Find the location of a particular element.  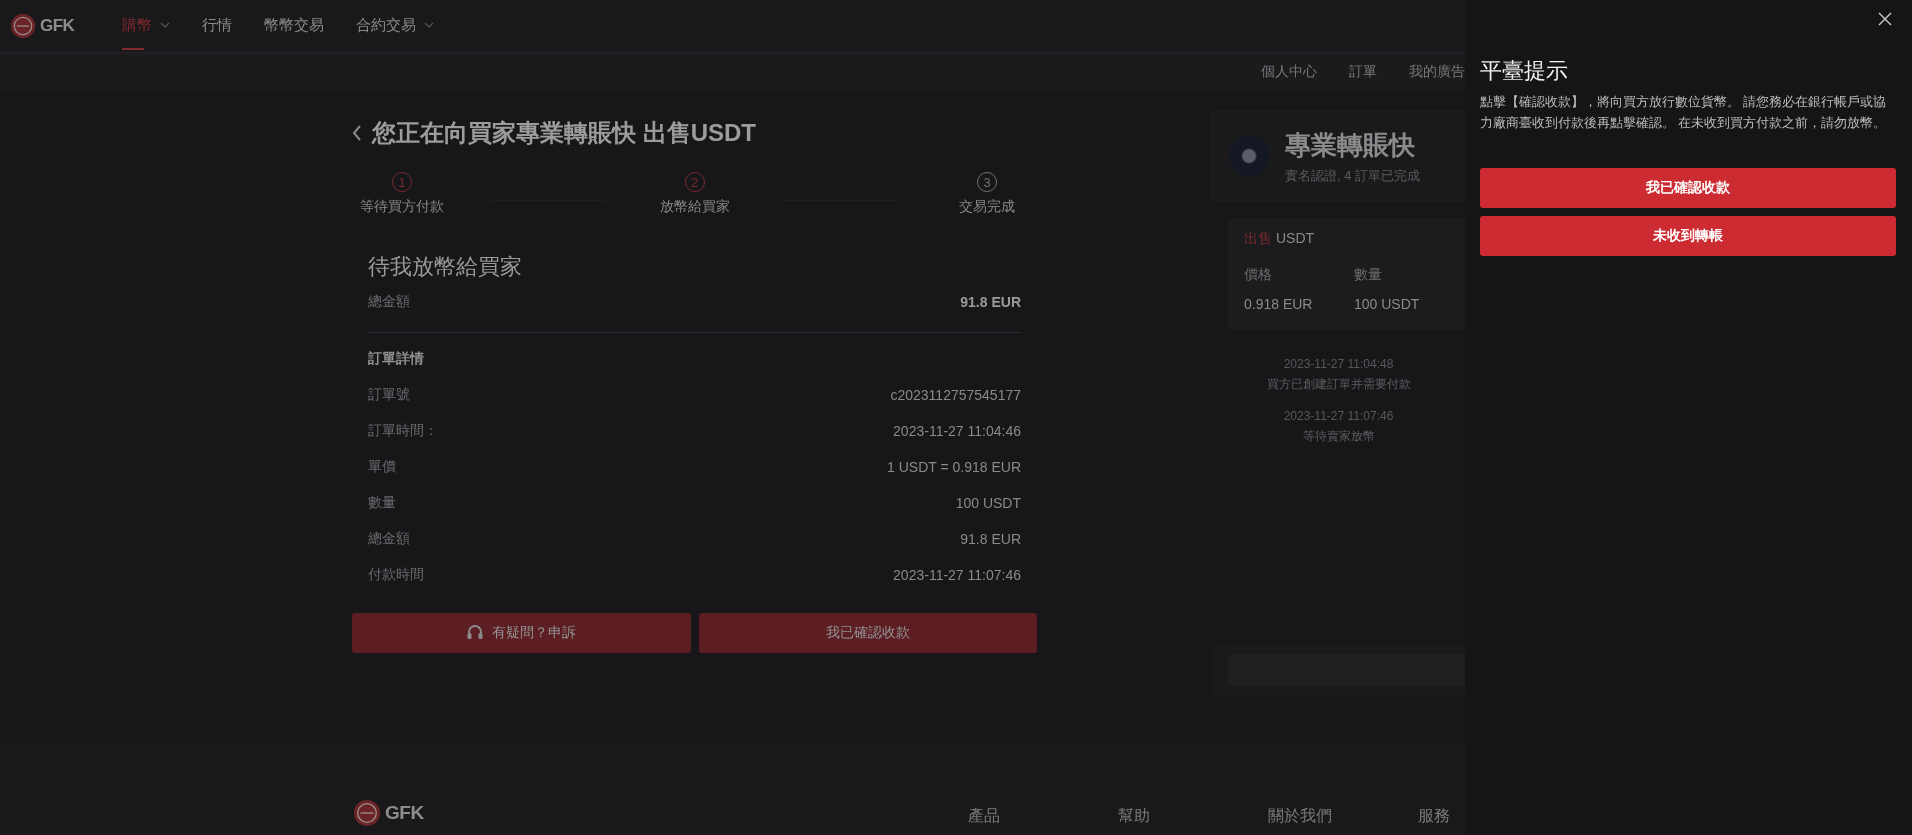

section-title: 訂單詳情 is located at coordinates (396, 358).